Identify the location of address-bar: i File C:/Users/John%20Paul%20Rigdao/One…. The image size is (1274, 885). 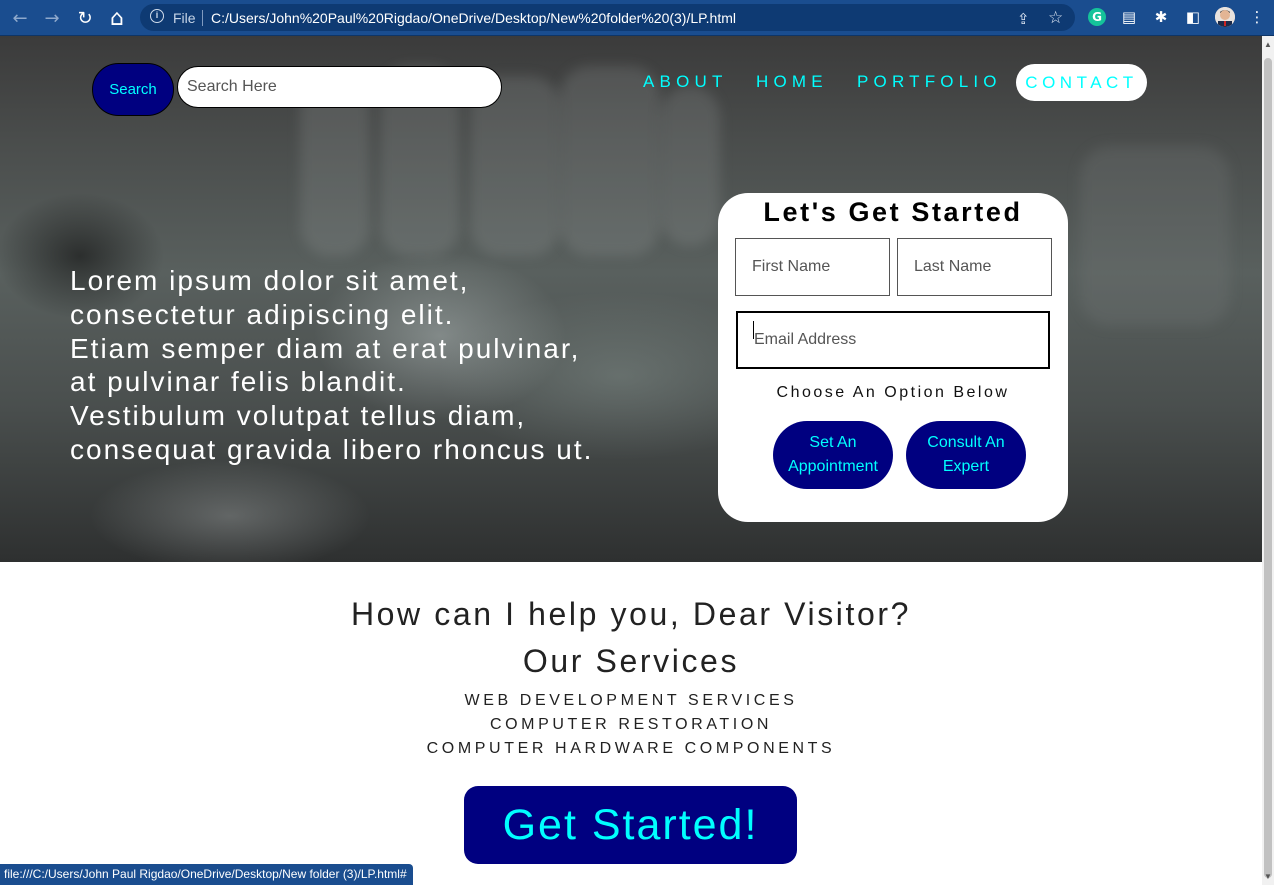
(607, 17).